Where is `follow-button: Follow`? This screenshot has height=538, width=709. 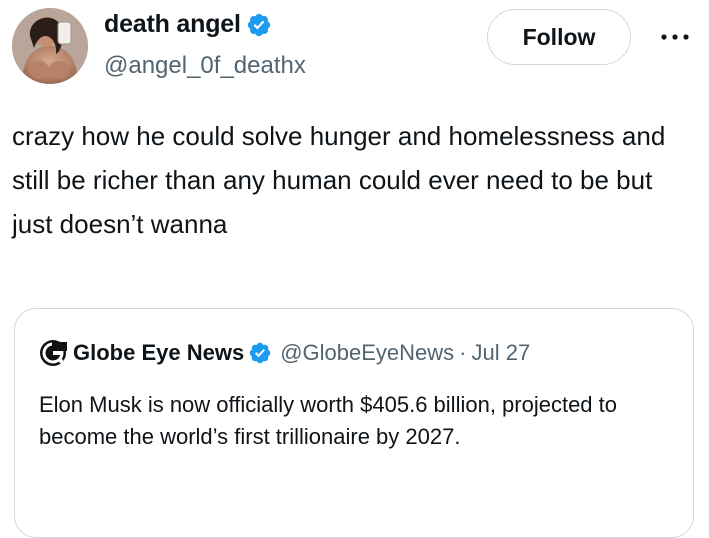 follow-button: Follow is located at coordinates (559, 37).